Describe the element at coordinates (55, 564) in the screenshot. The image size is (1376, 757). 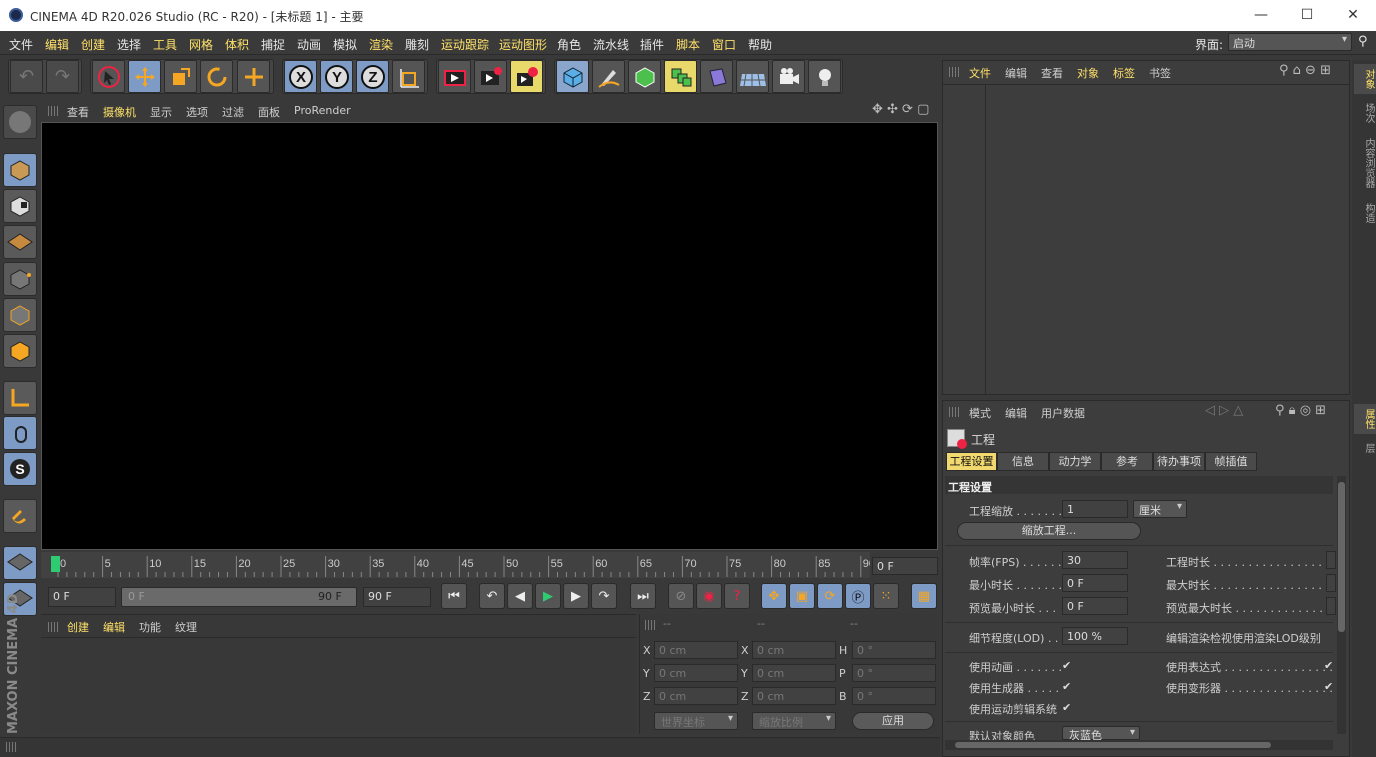
I see `timeline-playhead` at that location.